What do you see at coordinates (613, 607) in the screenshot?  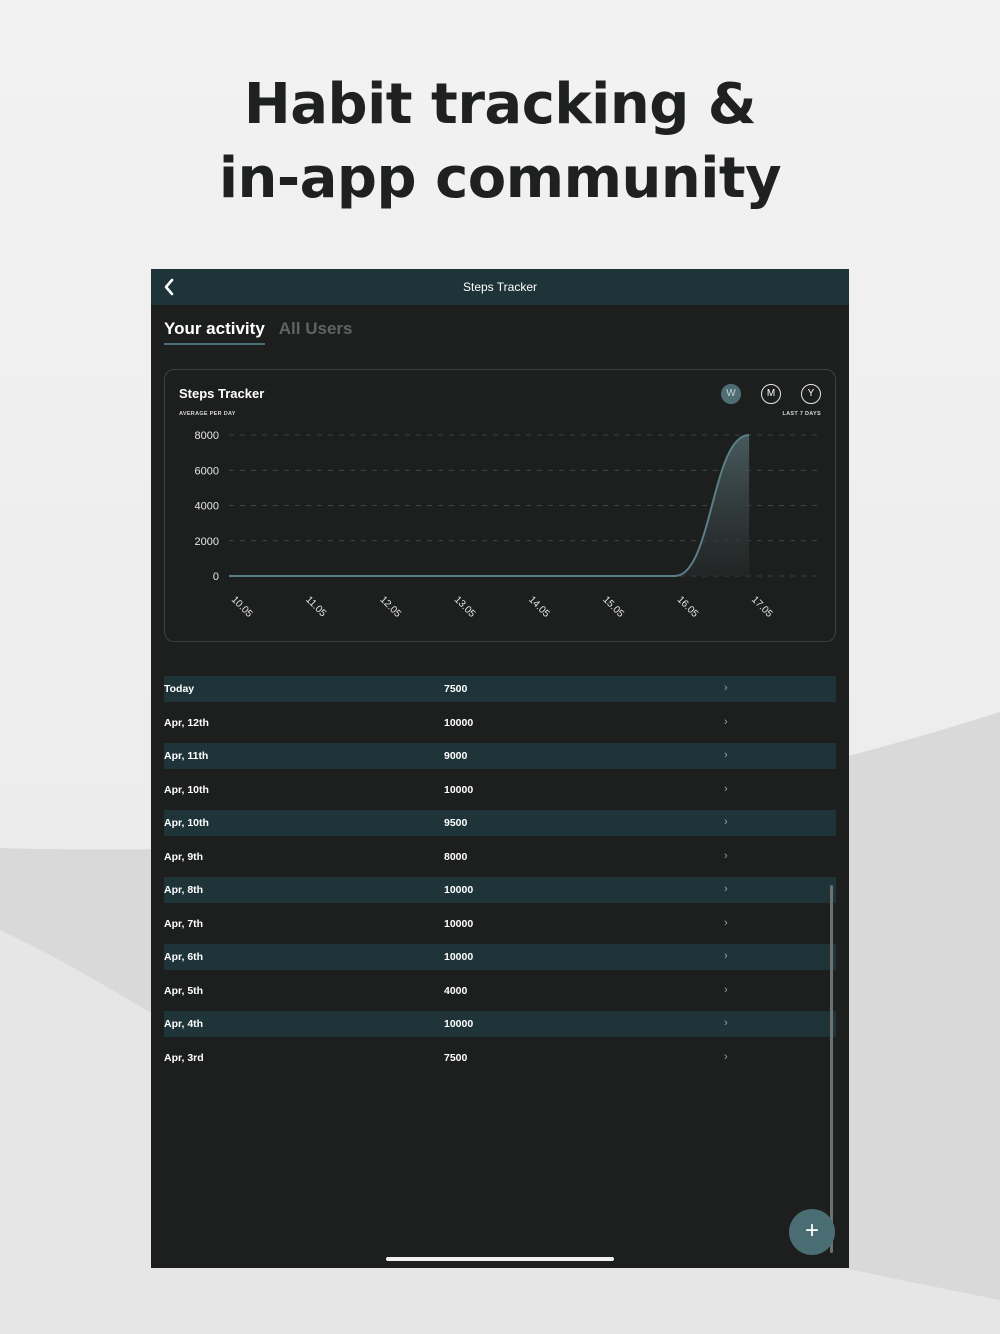 I see `x-tick-label: 15.05` at bounding box center [613, 607].